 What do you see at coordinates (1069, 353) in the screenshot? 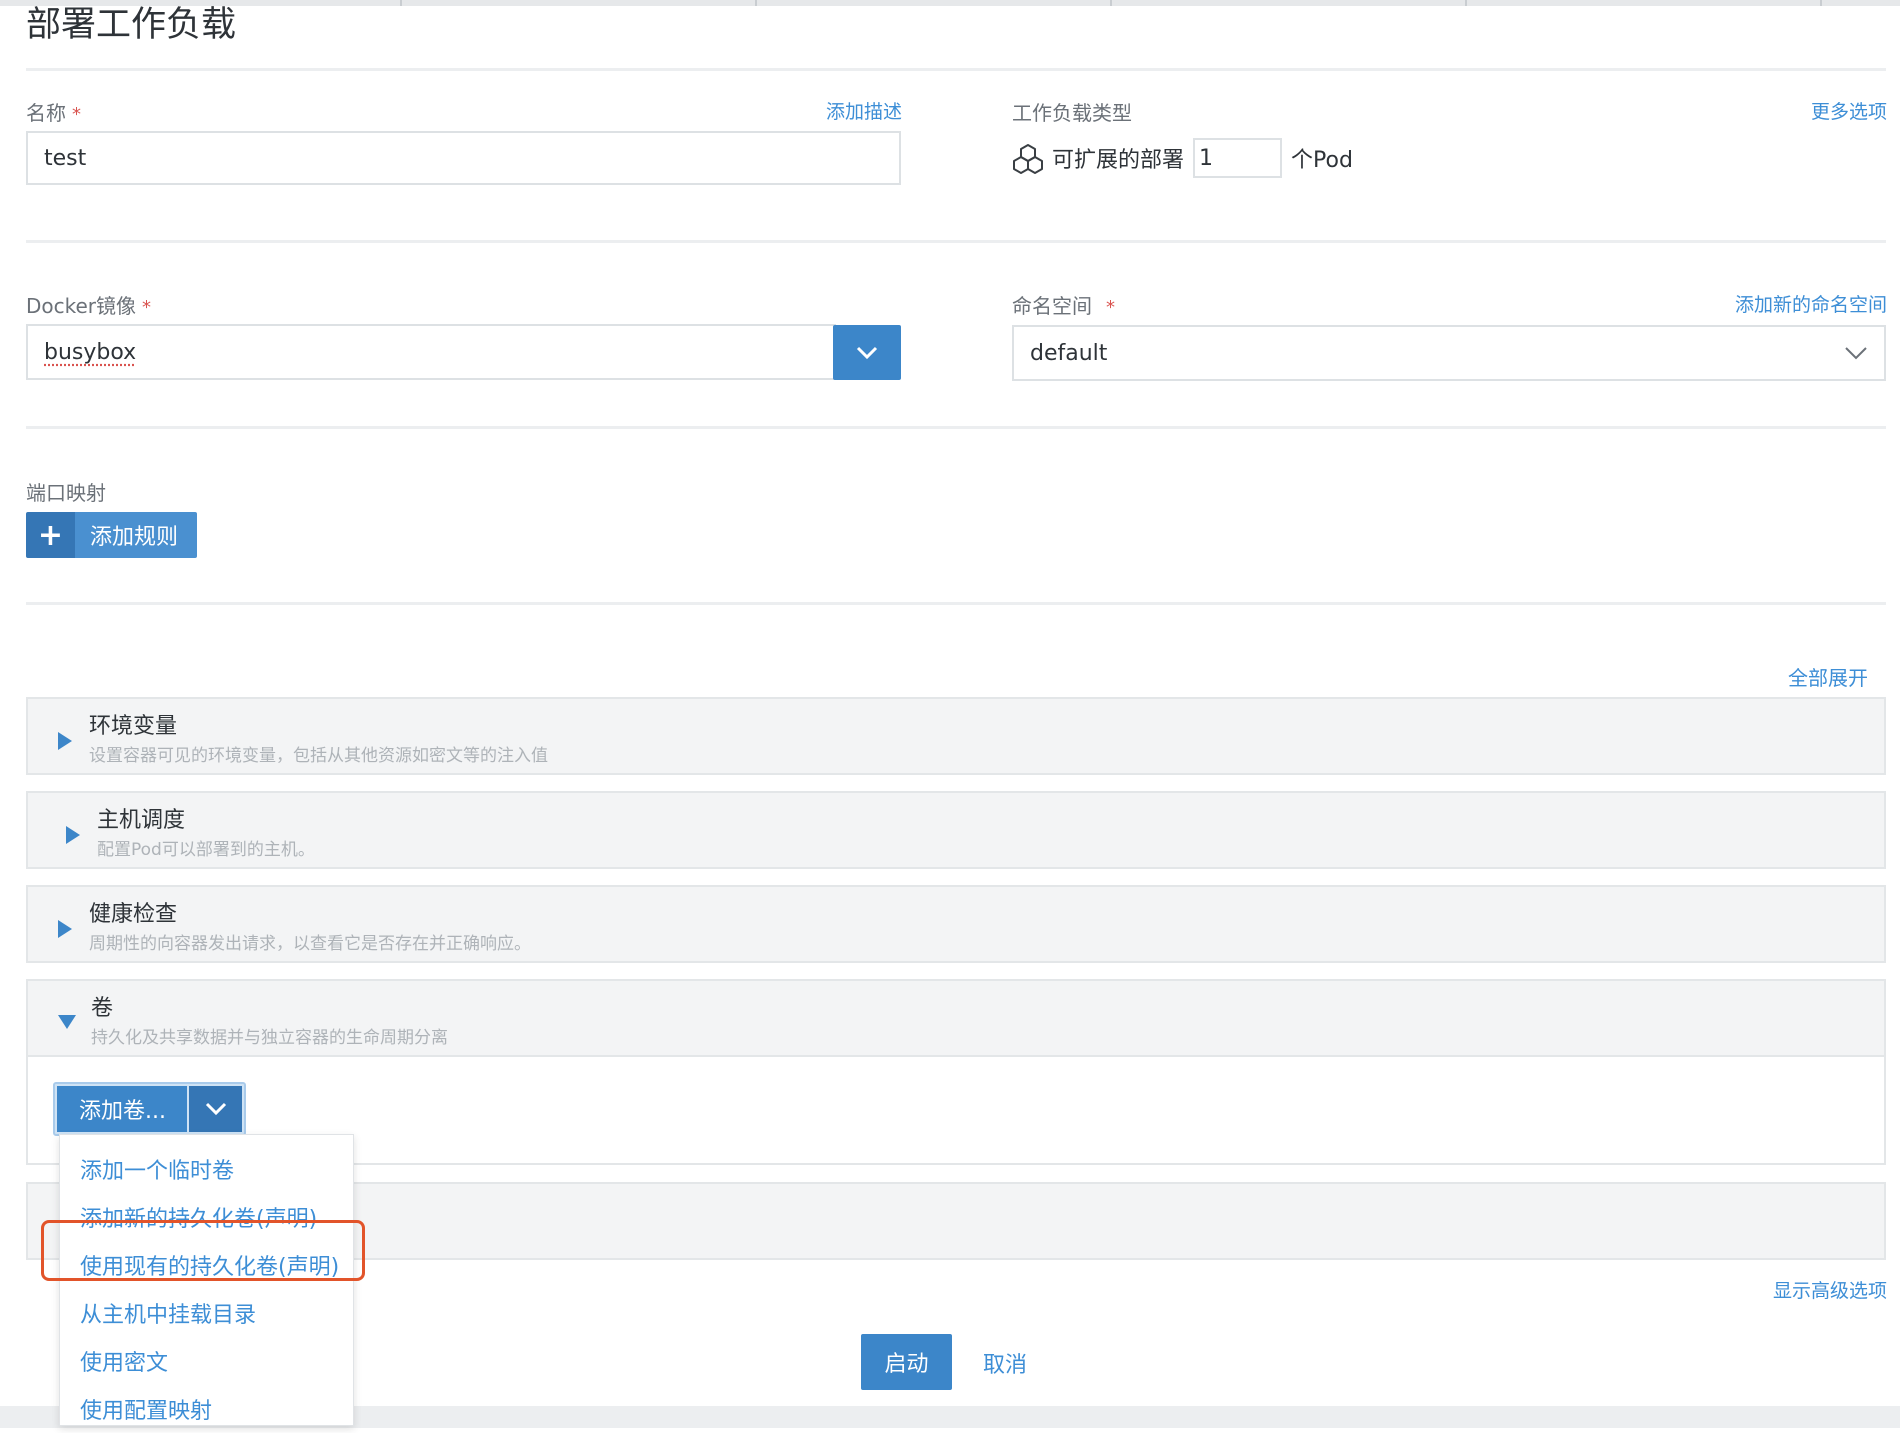
I see `namespace-value: default` at bounding box center [1069, 353].